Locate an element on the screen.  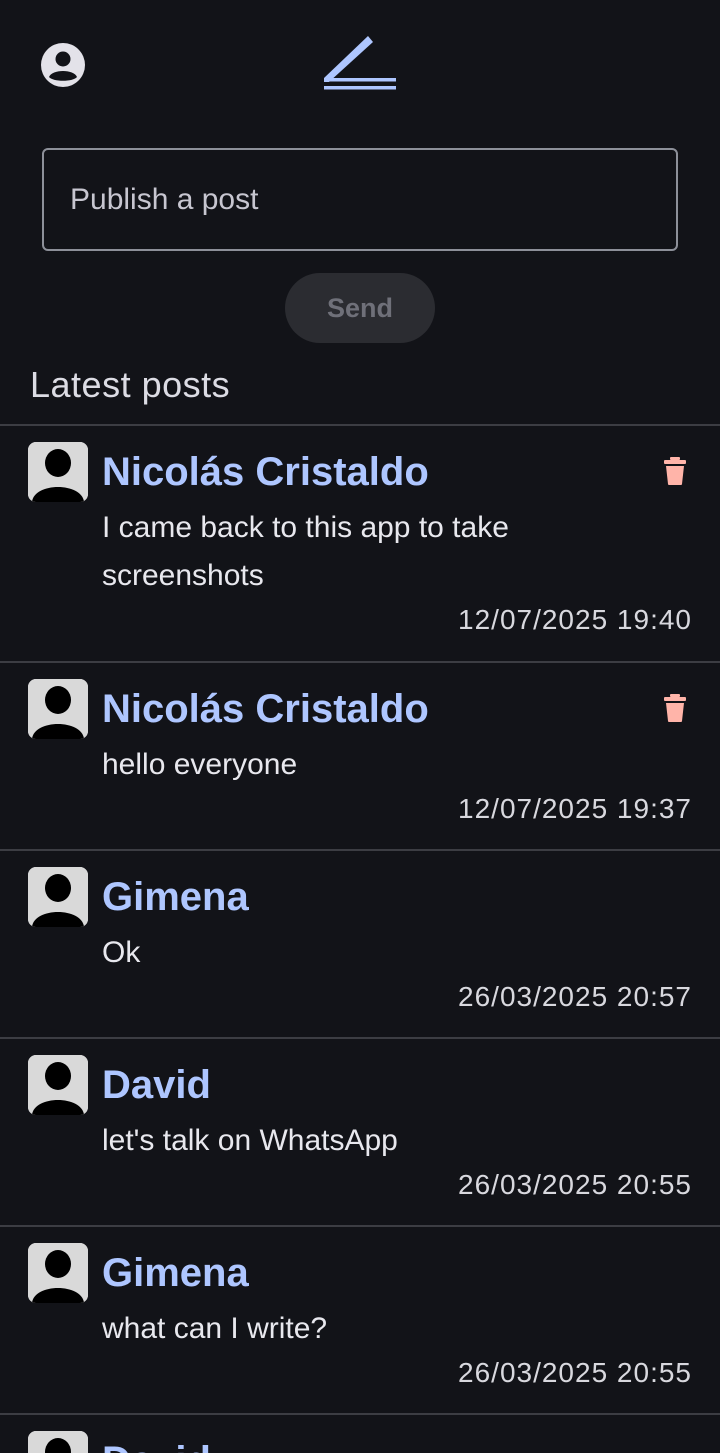
post-timestamp: 26/03/2025 20:57 is located at coordinates (575, 996).